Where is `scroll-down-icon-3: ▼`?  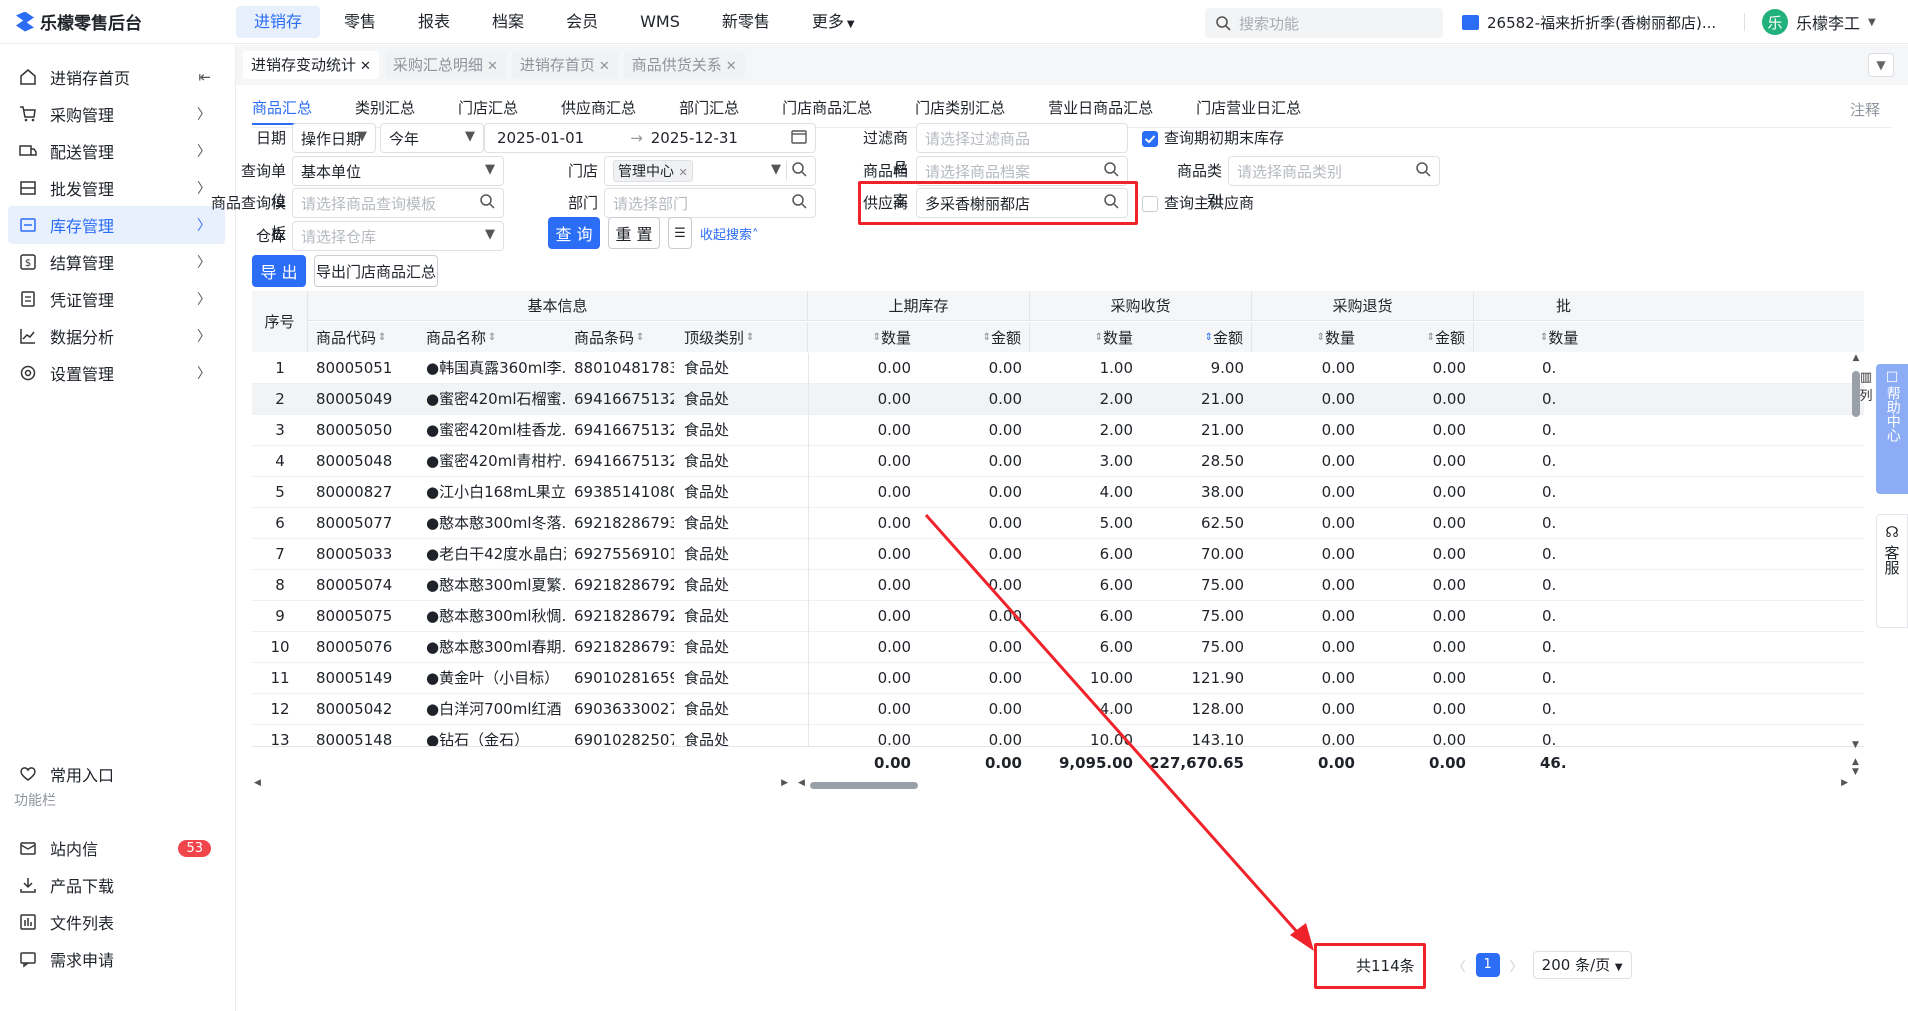 scroll-down-icon-3: ▼ is located at coordinates (1855, 772).